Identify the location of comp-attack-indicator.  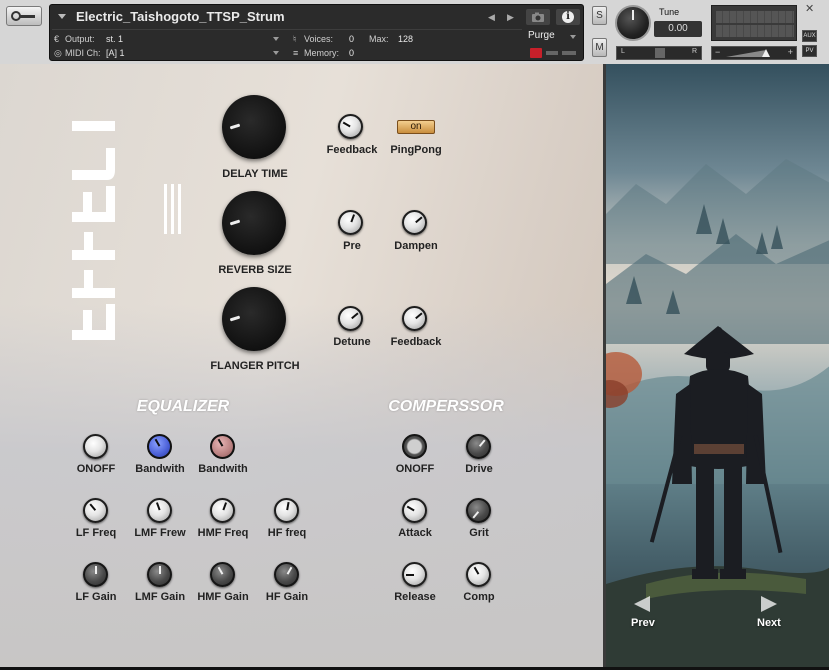
(410, 508).